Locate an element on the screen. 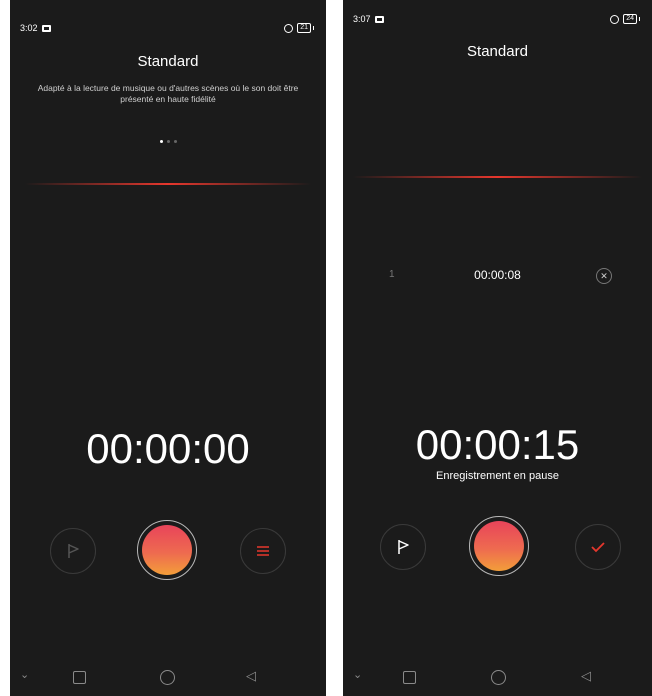  check-icon is located at coordinates (598, 547).